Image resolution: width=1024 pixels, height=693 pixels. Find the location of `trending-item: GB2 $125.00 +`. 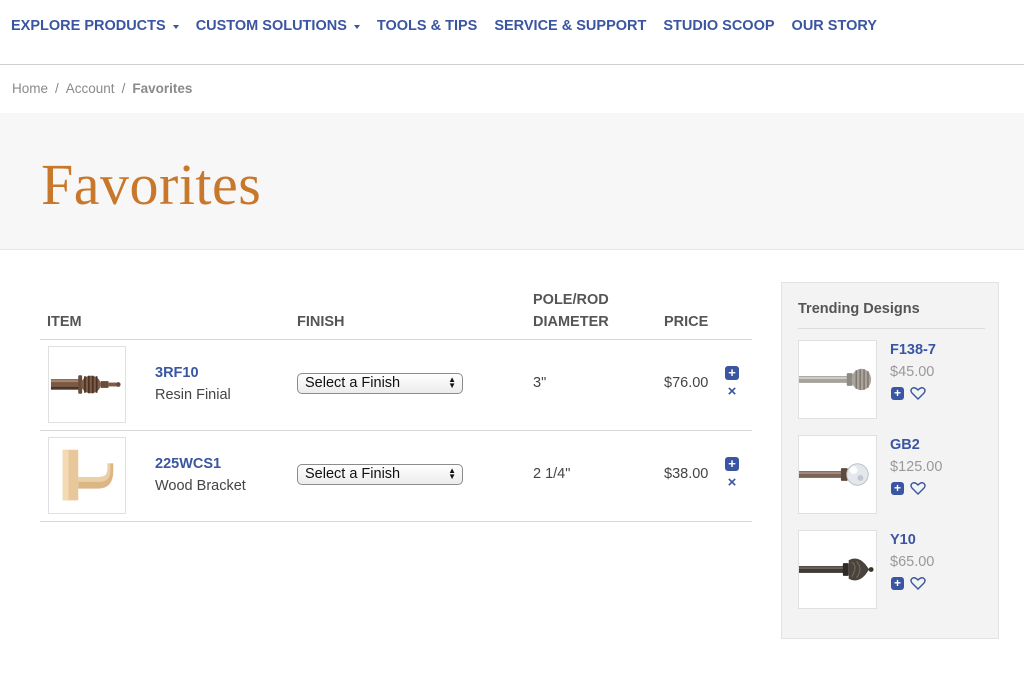

trending-item: GB2 $125.00 + is located at coordinates (893, 475).